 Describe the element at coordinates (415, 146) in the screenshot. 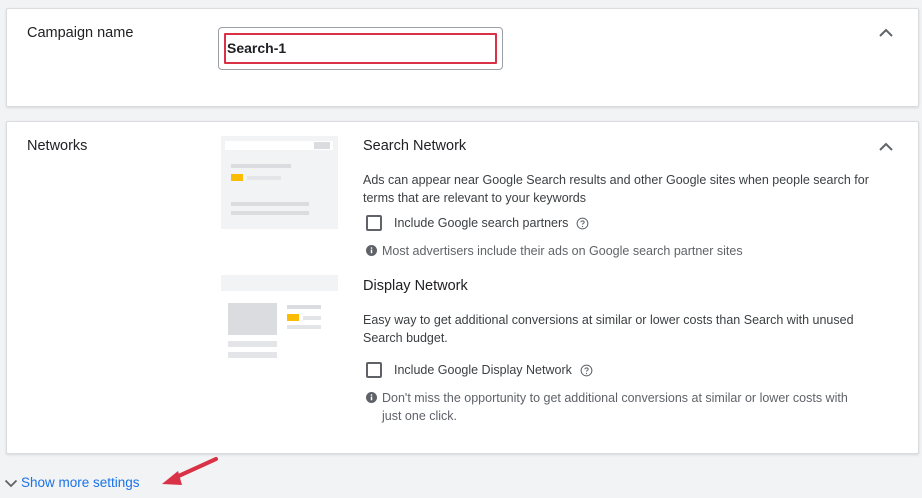

I see `search-network-title: Search Network` at that location.